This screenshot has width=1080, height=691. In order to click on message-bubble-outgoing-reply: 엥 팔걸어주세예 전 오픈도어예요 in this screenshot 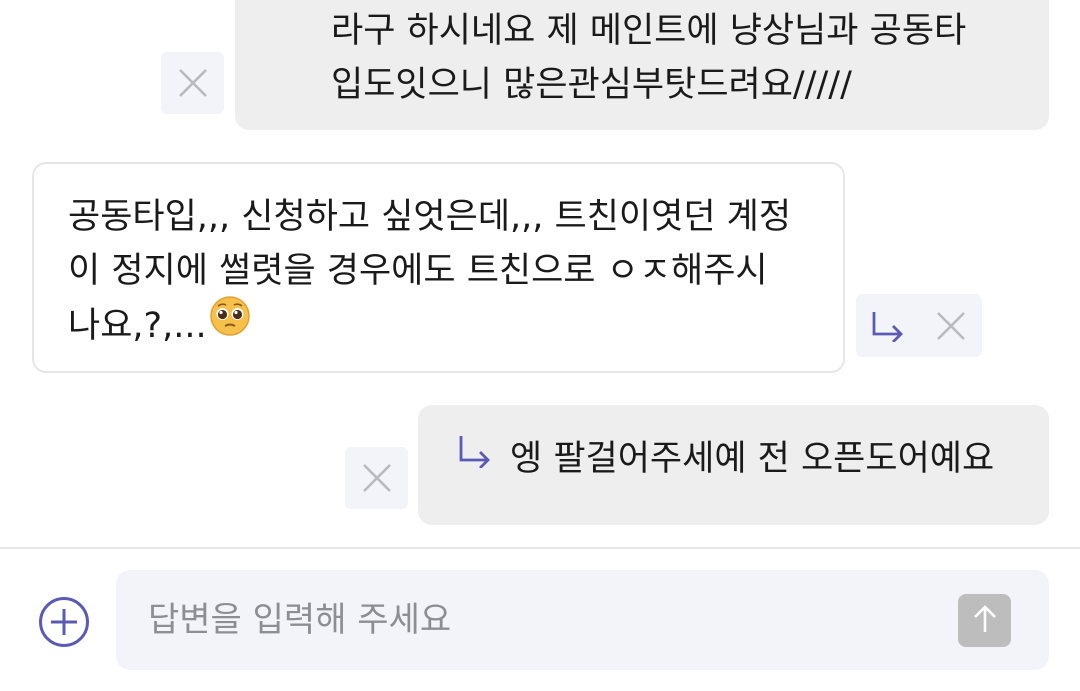, I will do `click(733, 465)`.